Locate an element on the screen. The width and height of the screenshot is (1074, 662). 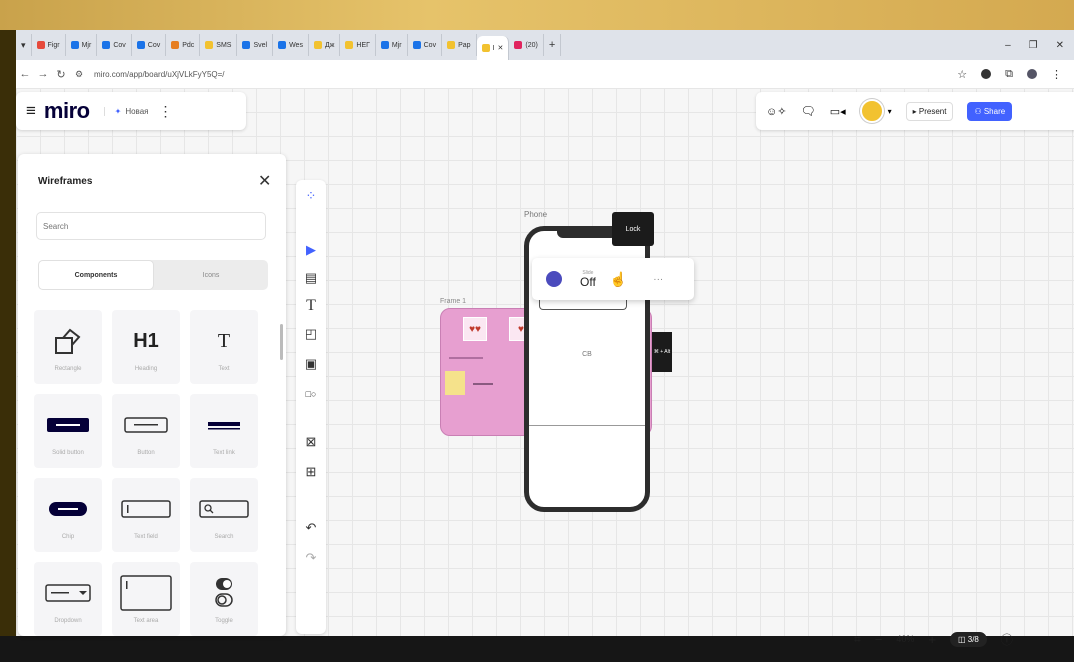
component-tile: H1 Heading is located at coordinates (146, 347).